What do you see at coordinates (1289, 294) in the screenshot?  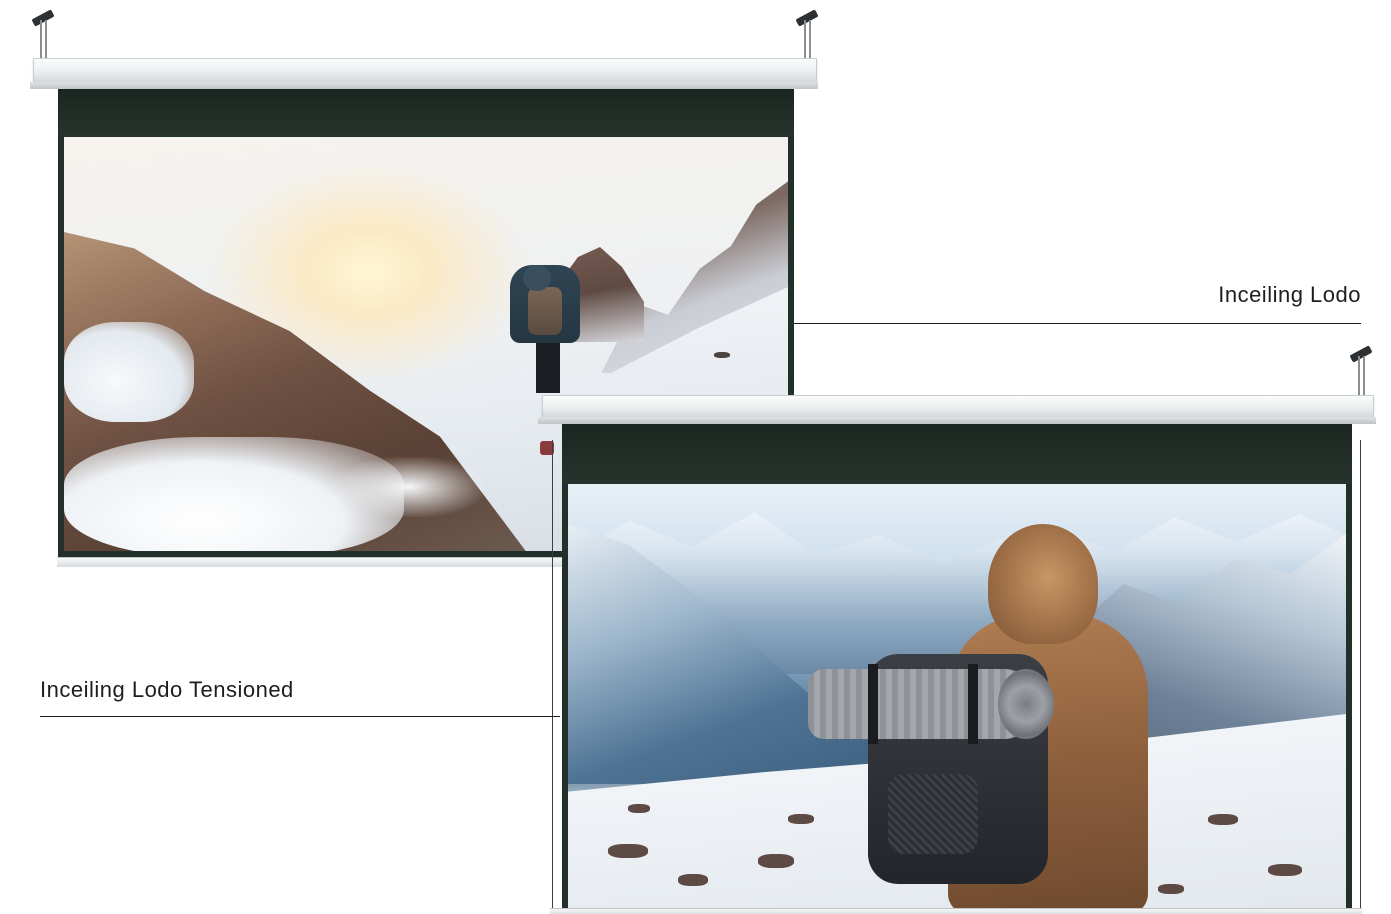 I see `top-product-label: Inceiling Lodo` at bounding box center [1289, 294].